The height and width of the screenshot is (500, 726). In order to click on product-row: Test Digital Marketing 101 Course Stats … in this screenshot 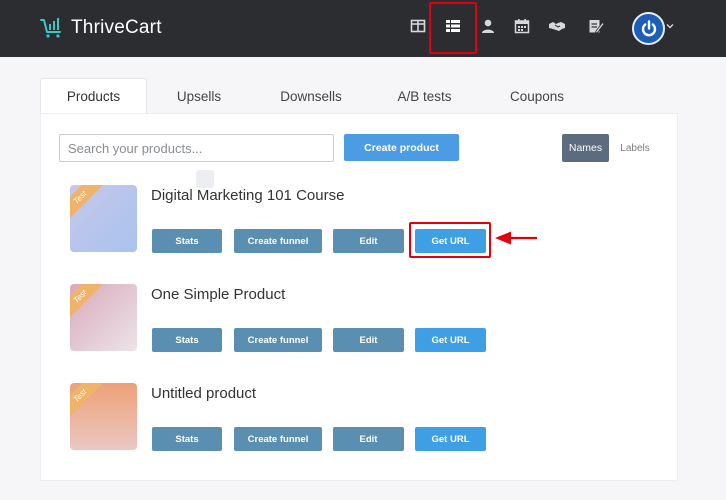, I will do `click(370, 220)`.